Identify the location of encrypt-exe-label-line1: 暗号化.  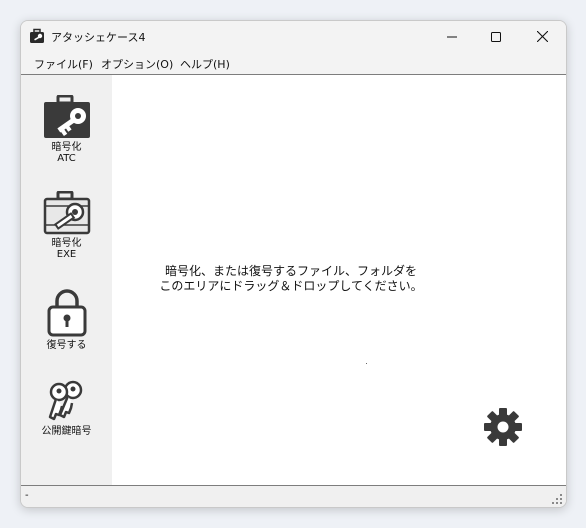
(66, 243).